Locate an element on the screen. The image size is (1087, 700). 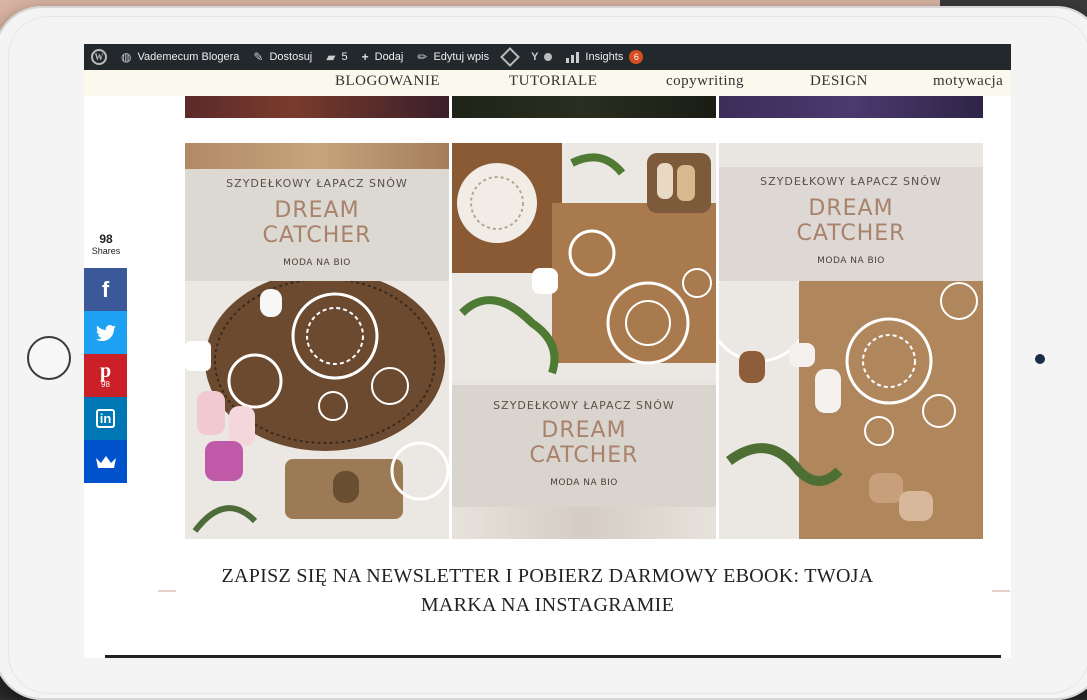
bar-chart-icon is located at coordinates (573, 57).